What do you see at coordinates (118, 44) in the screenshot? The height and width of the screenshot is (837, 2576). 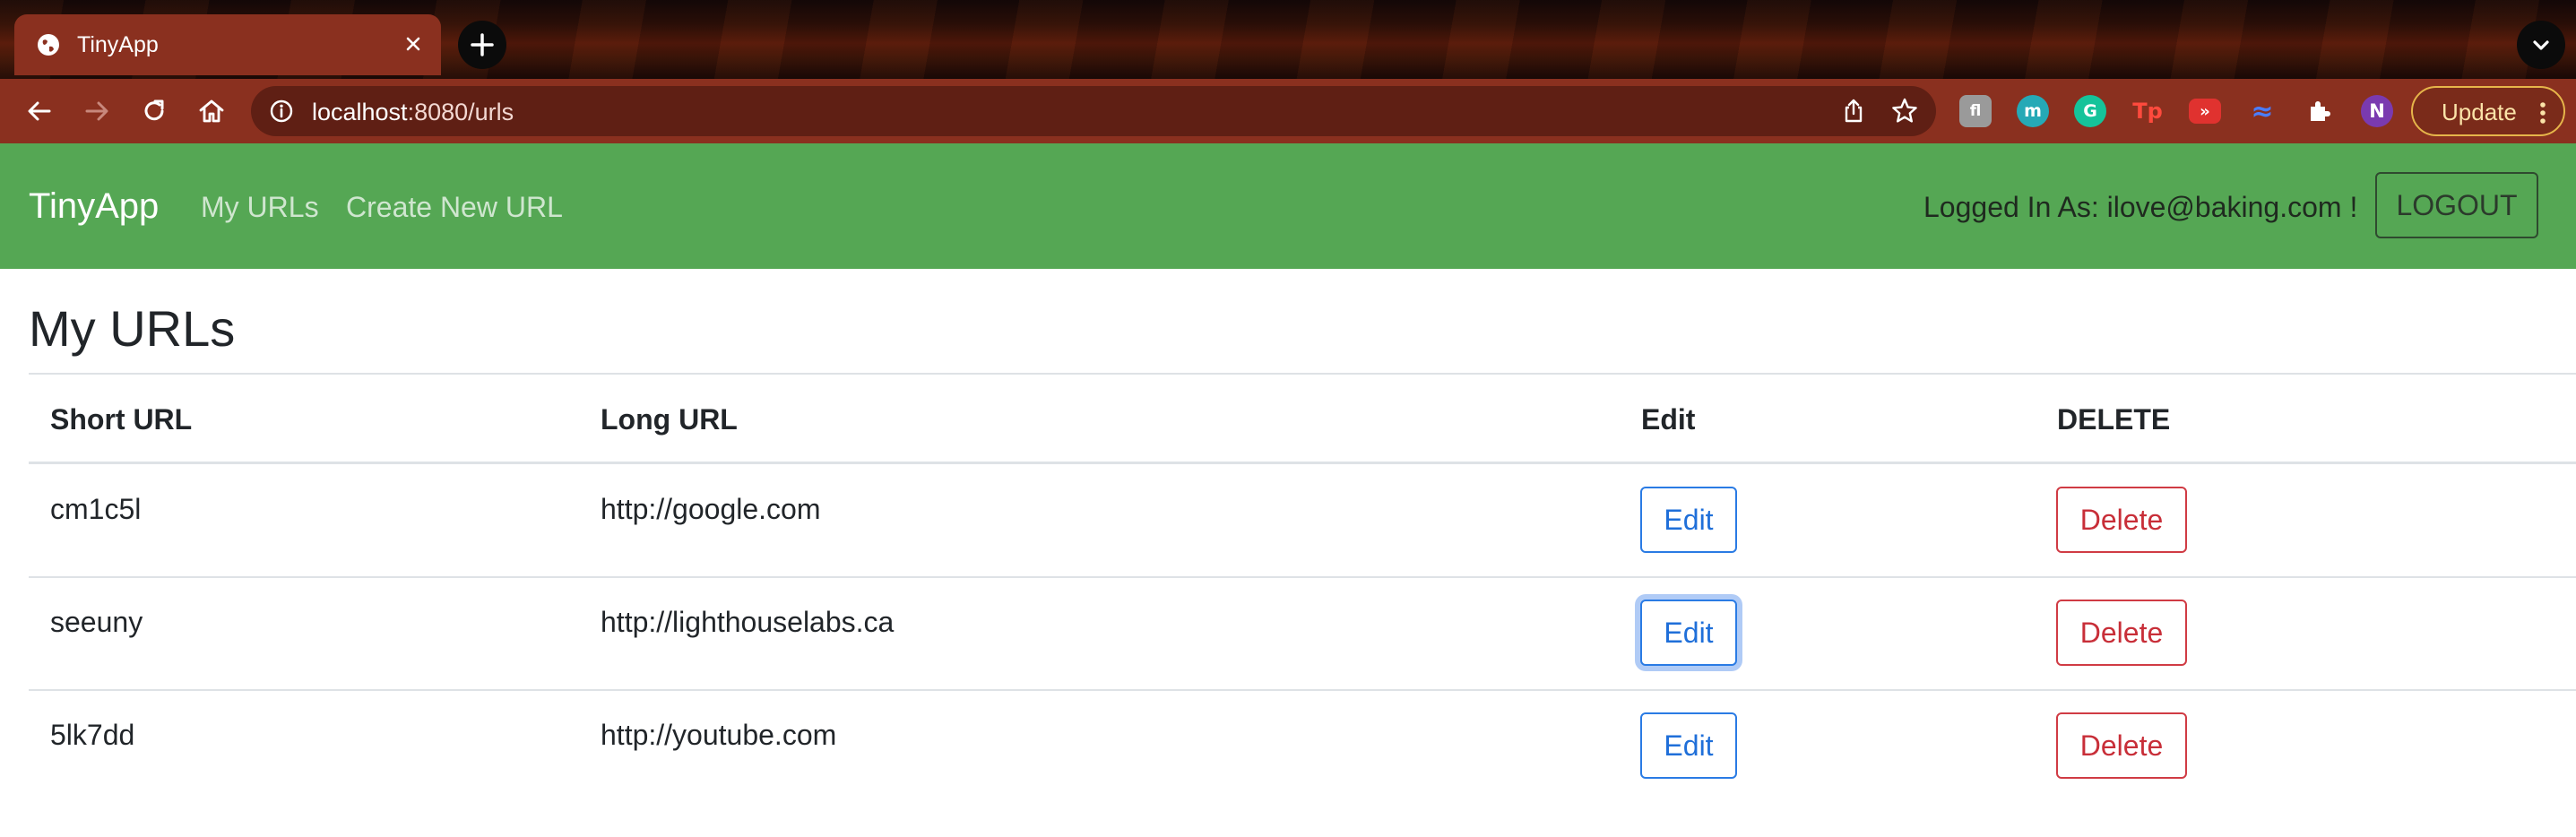 I see `tab-title: TinyApp` at bounding box center [118, 44].